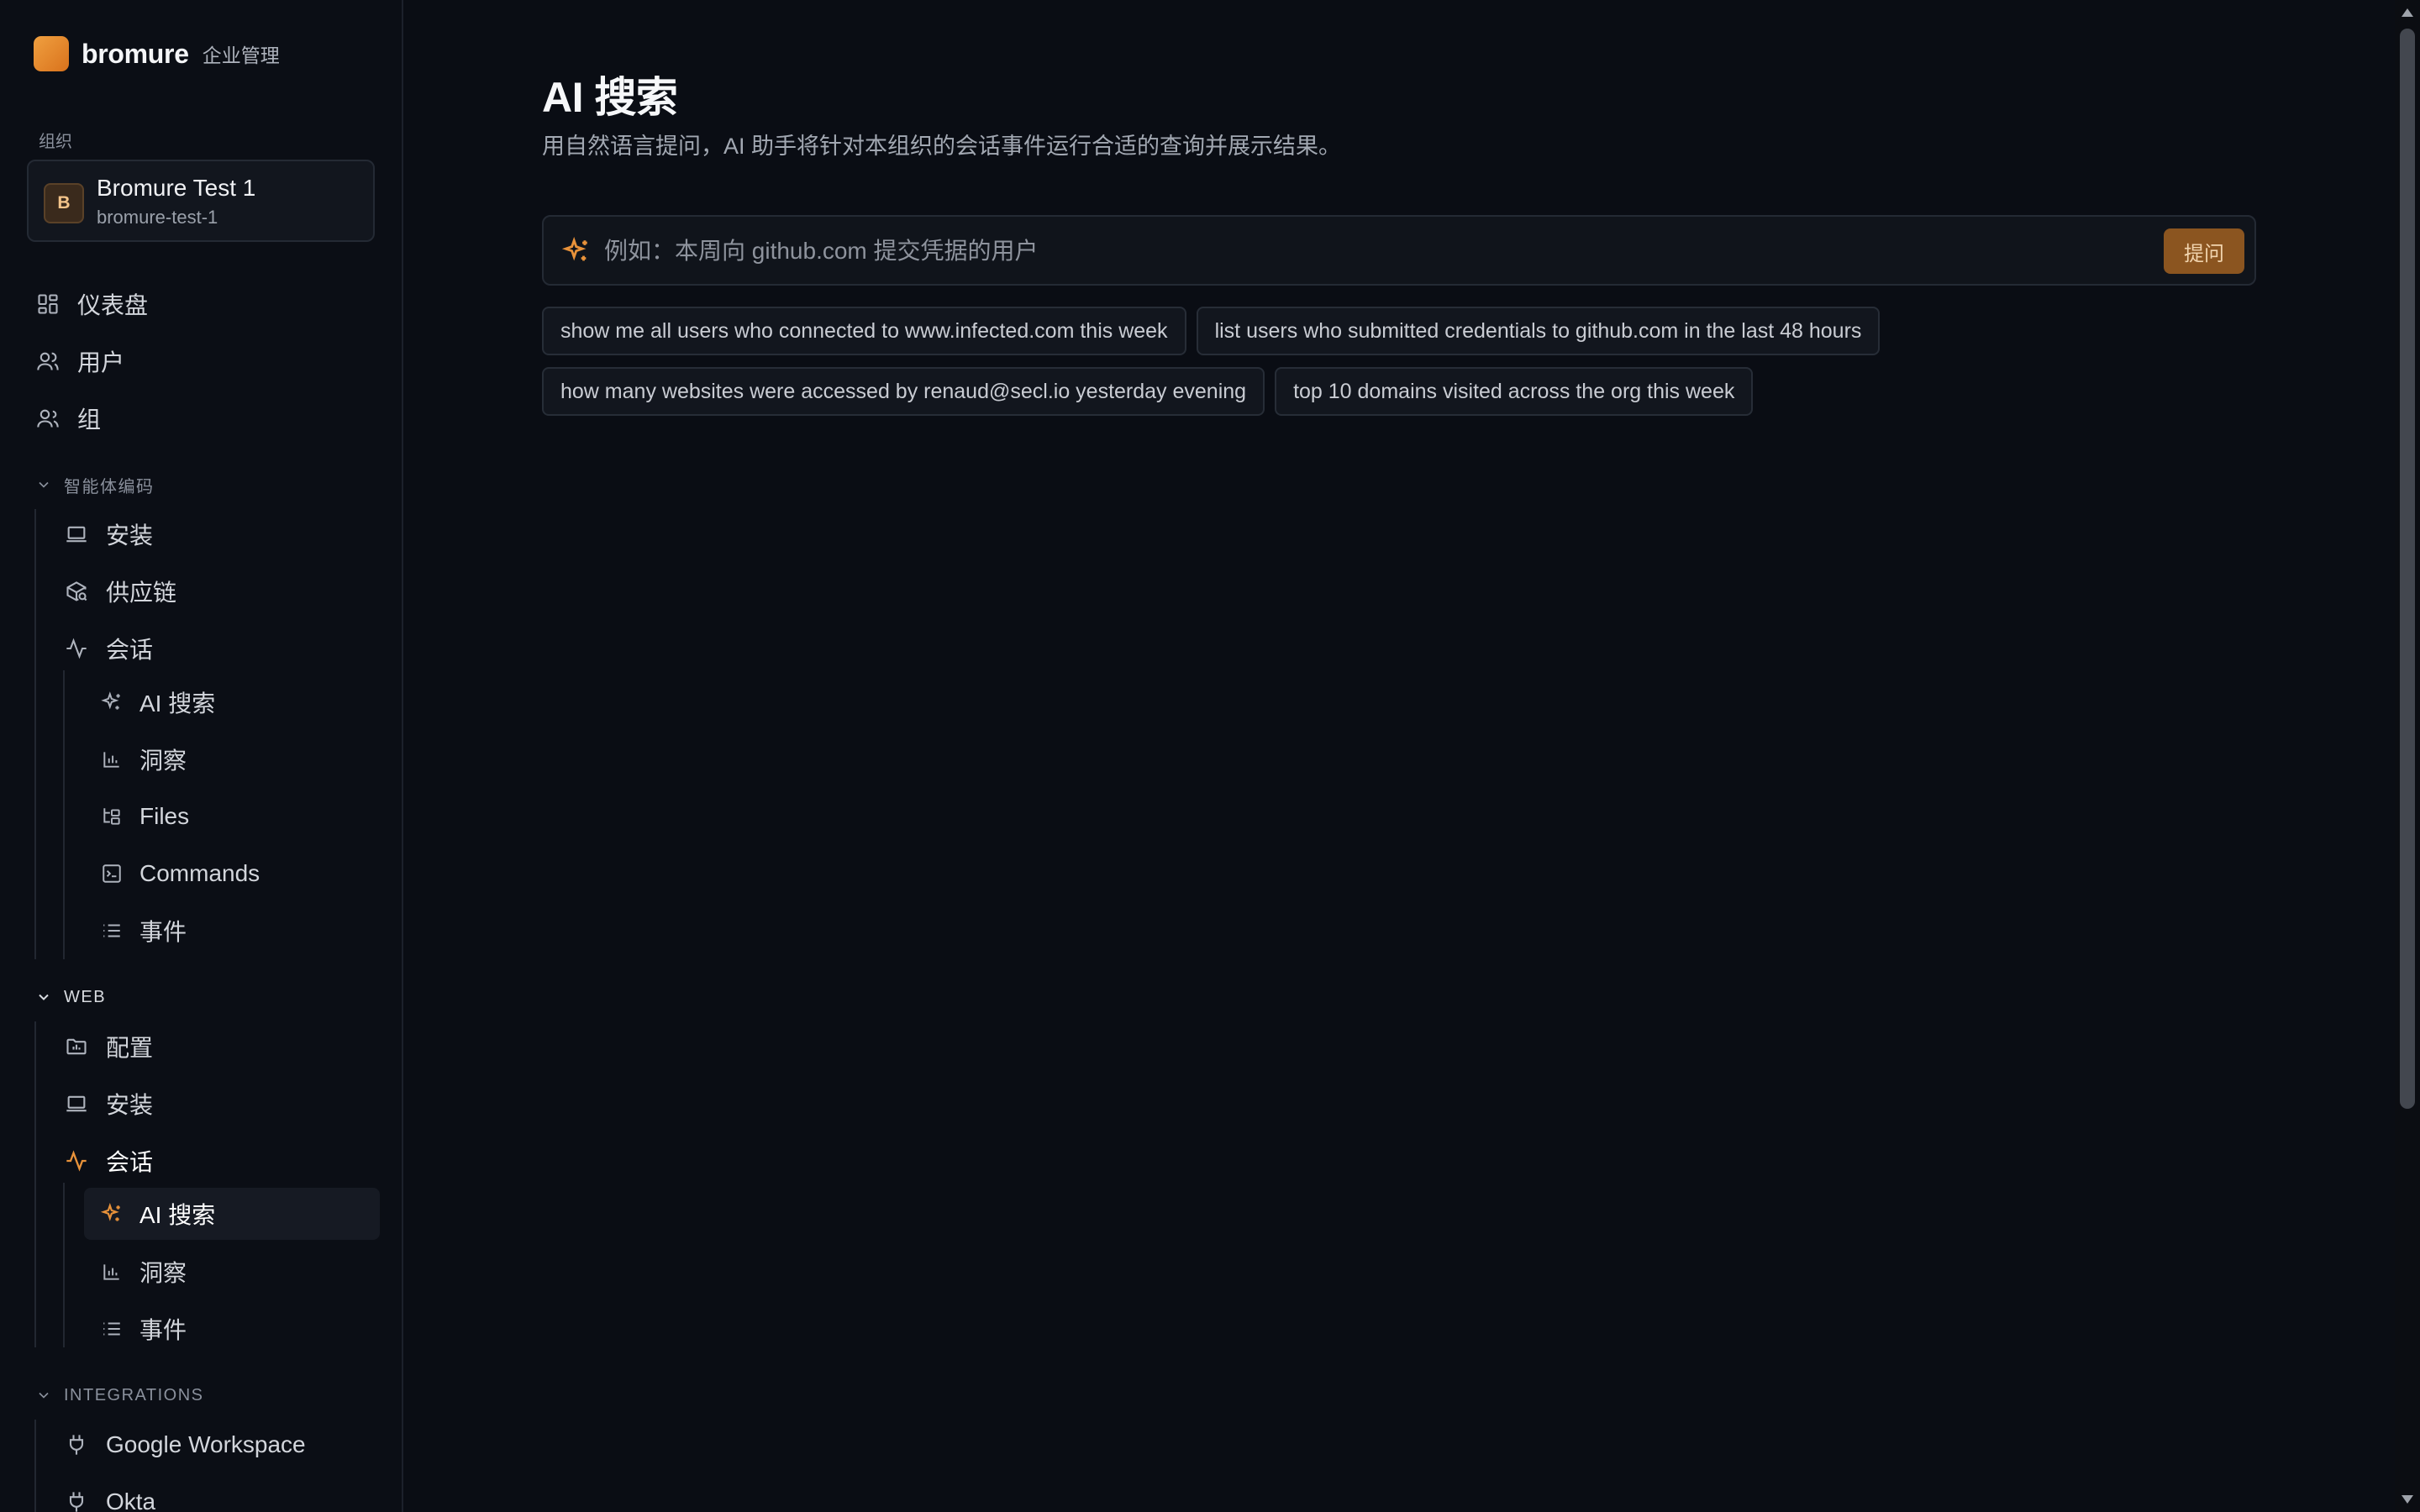 This screenshot has width=2420, height=1512. I want to click on sidebar-item-files: Files, so click(232, 816).